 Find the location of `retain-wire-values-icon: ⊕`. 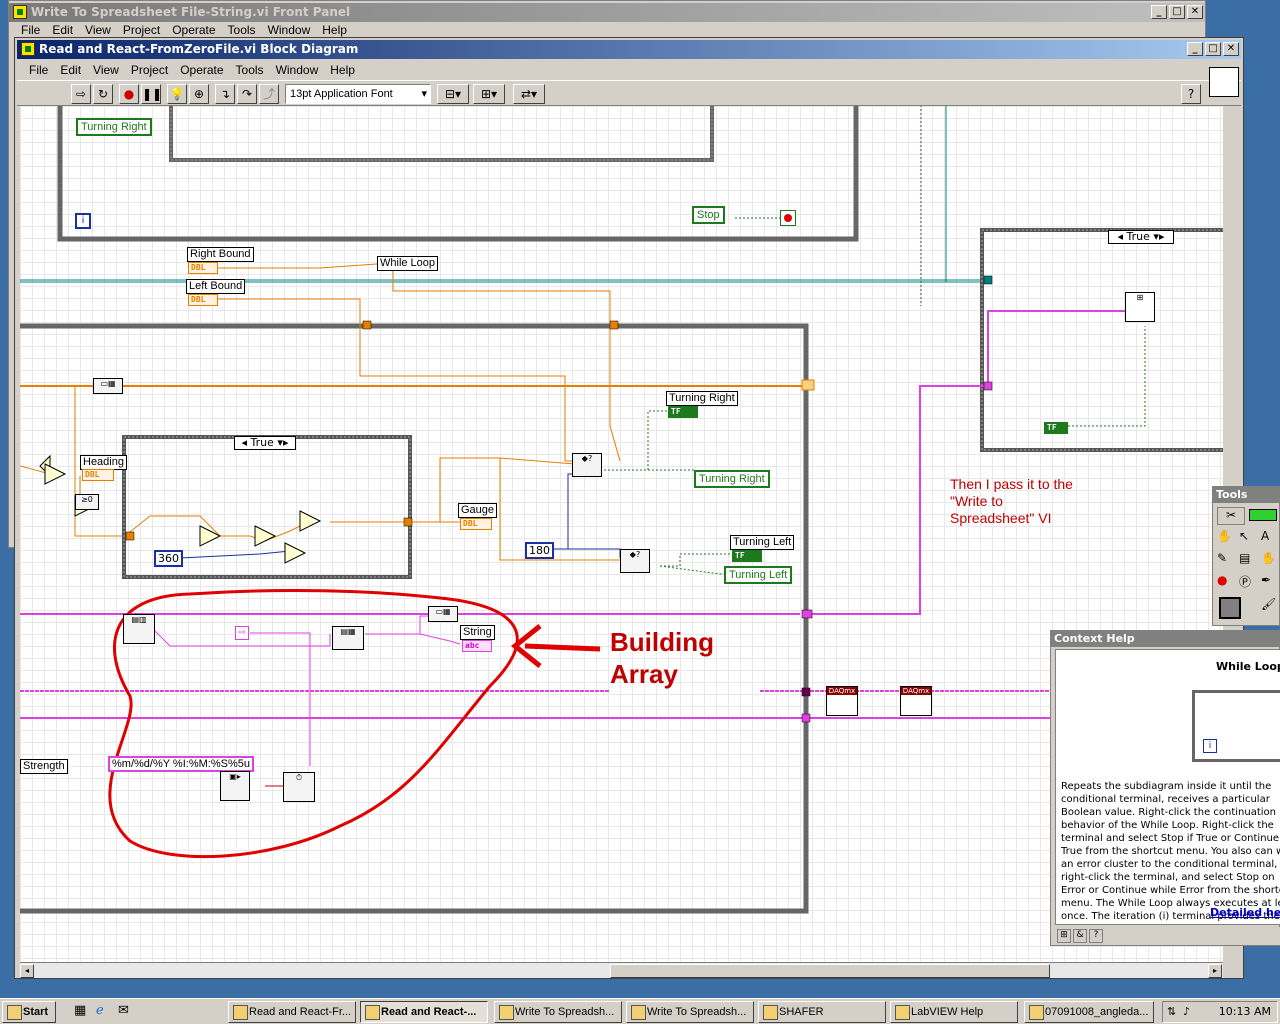

retain-wire-values-icon: ⊕ is located at coordinates (199, 94).